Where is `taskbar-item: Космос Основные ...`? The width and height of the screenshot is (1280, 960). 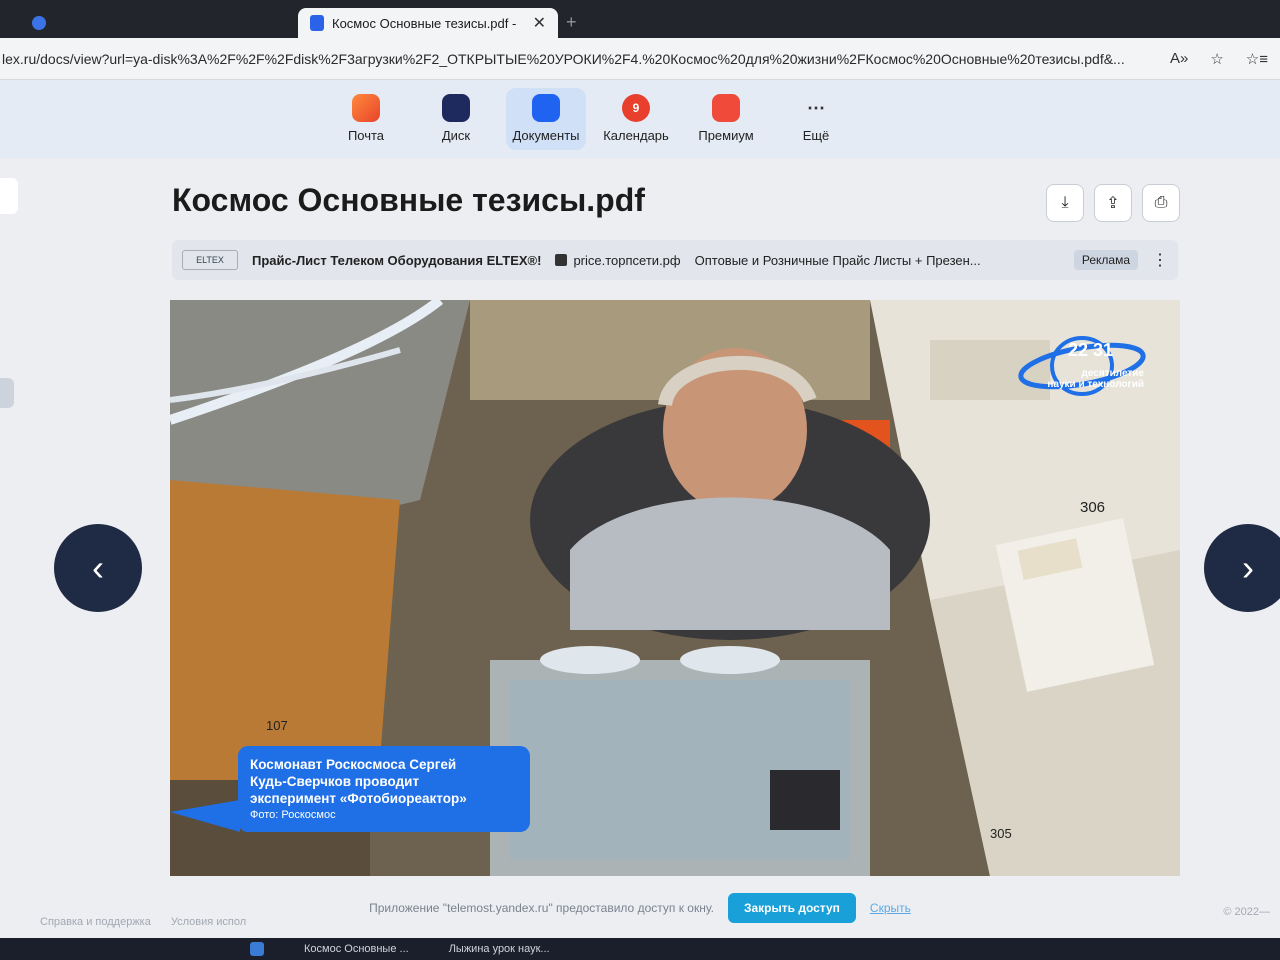 taskbar-item: Космос Основные ... is located at coordinates (356, 949).